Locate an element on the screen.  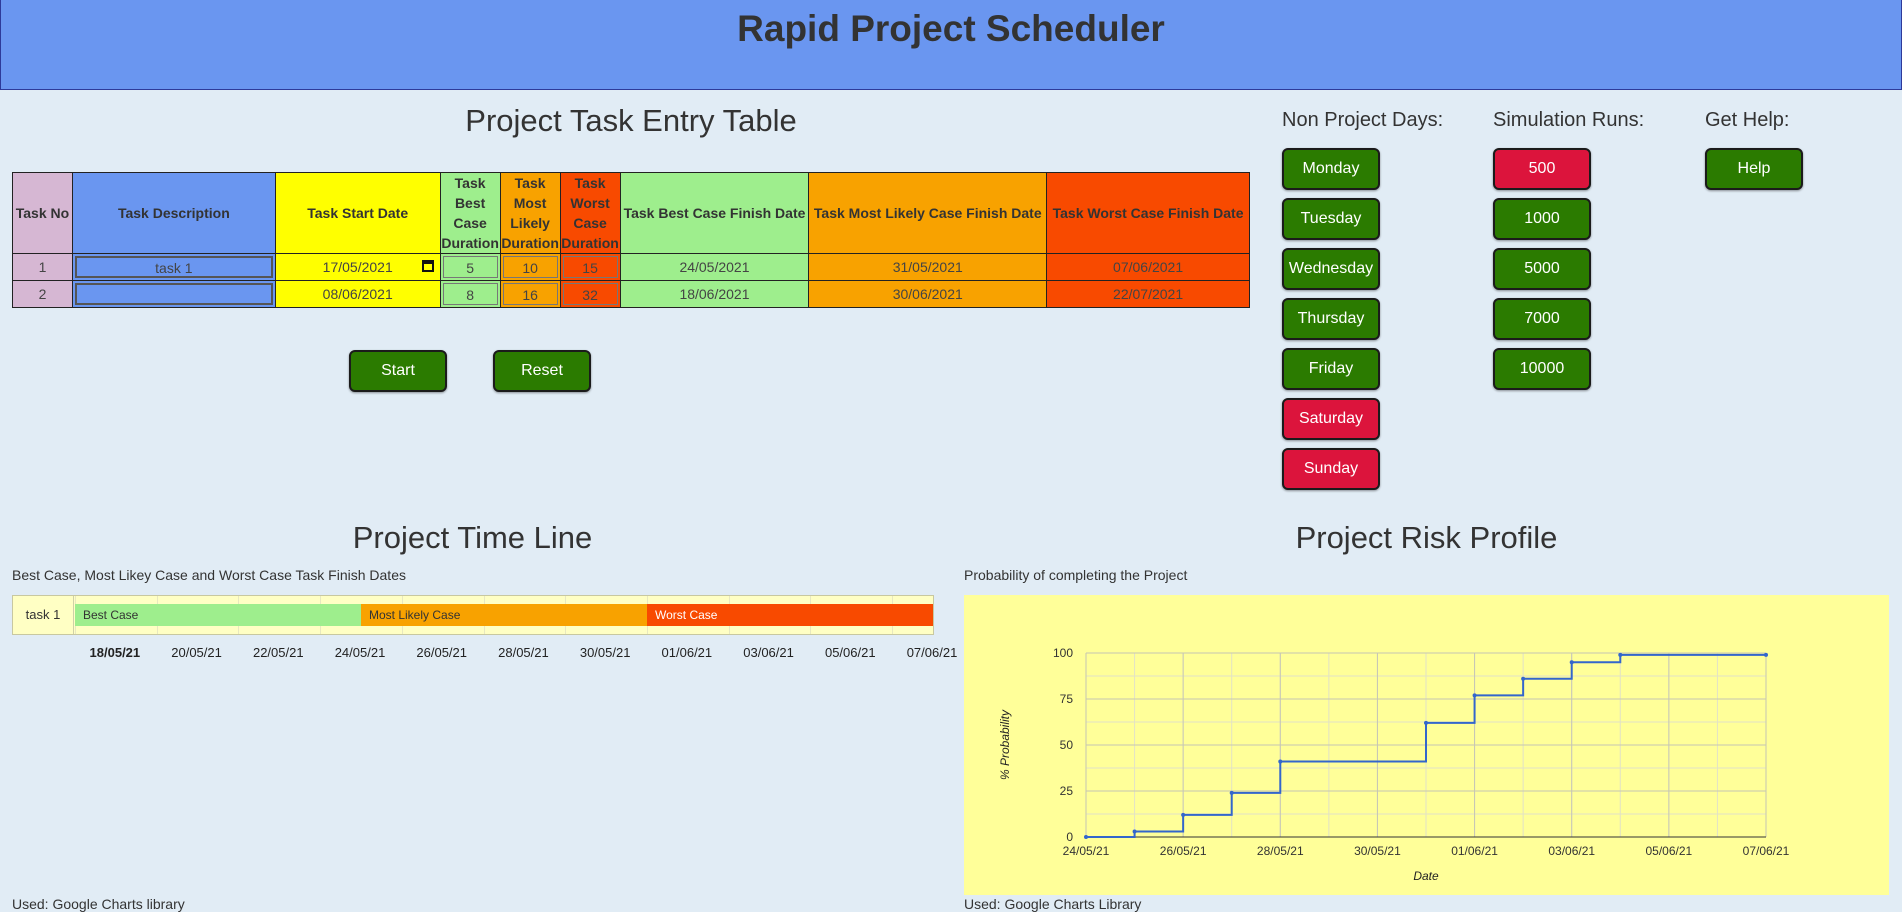
col-likely-finish: Task Most Likely Case Finish Date is located at coordinates (928, 213).